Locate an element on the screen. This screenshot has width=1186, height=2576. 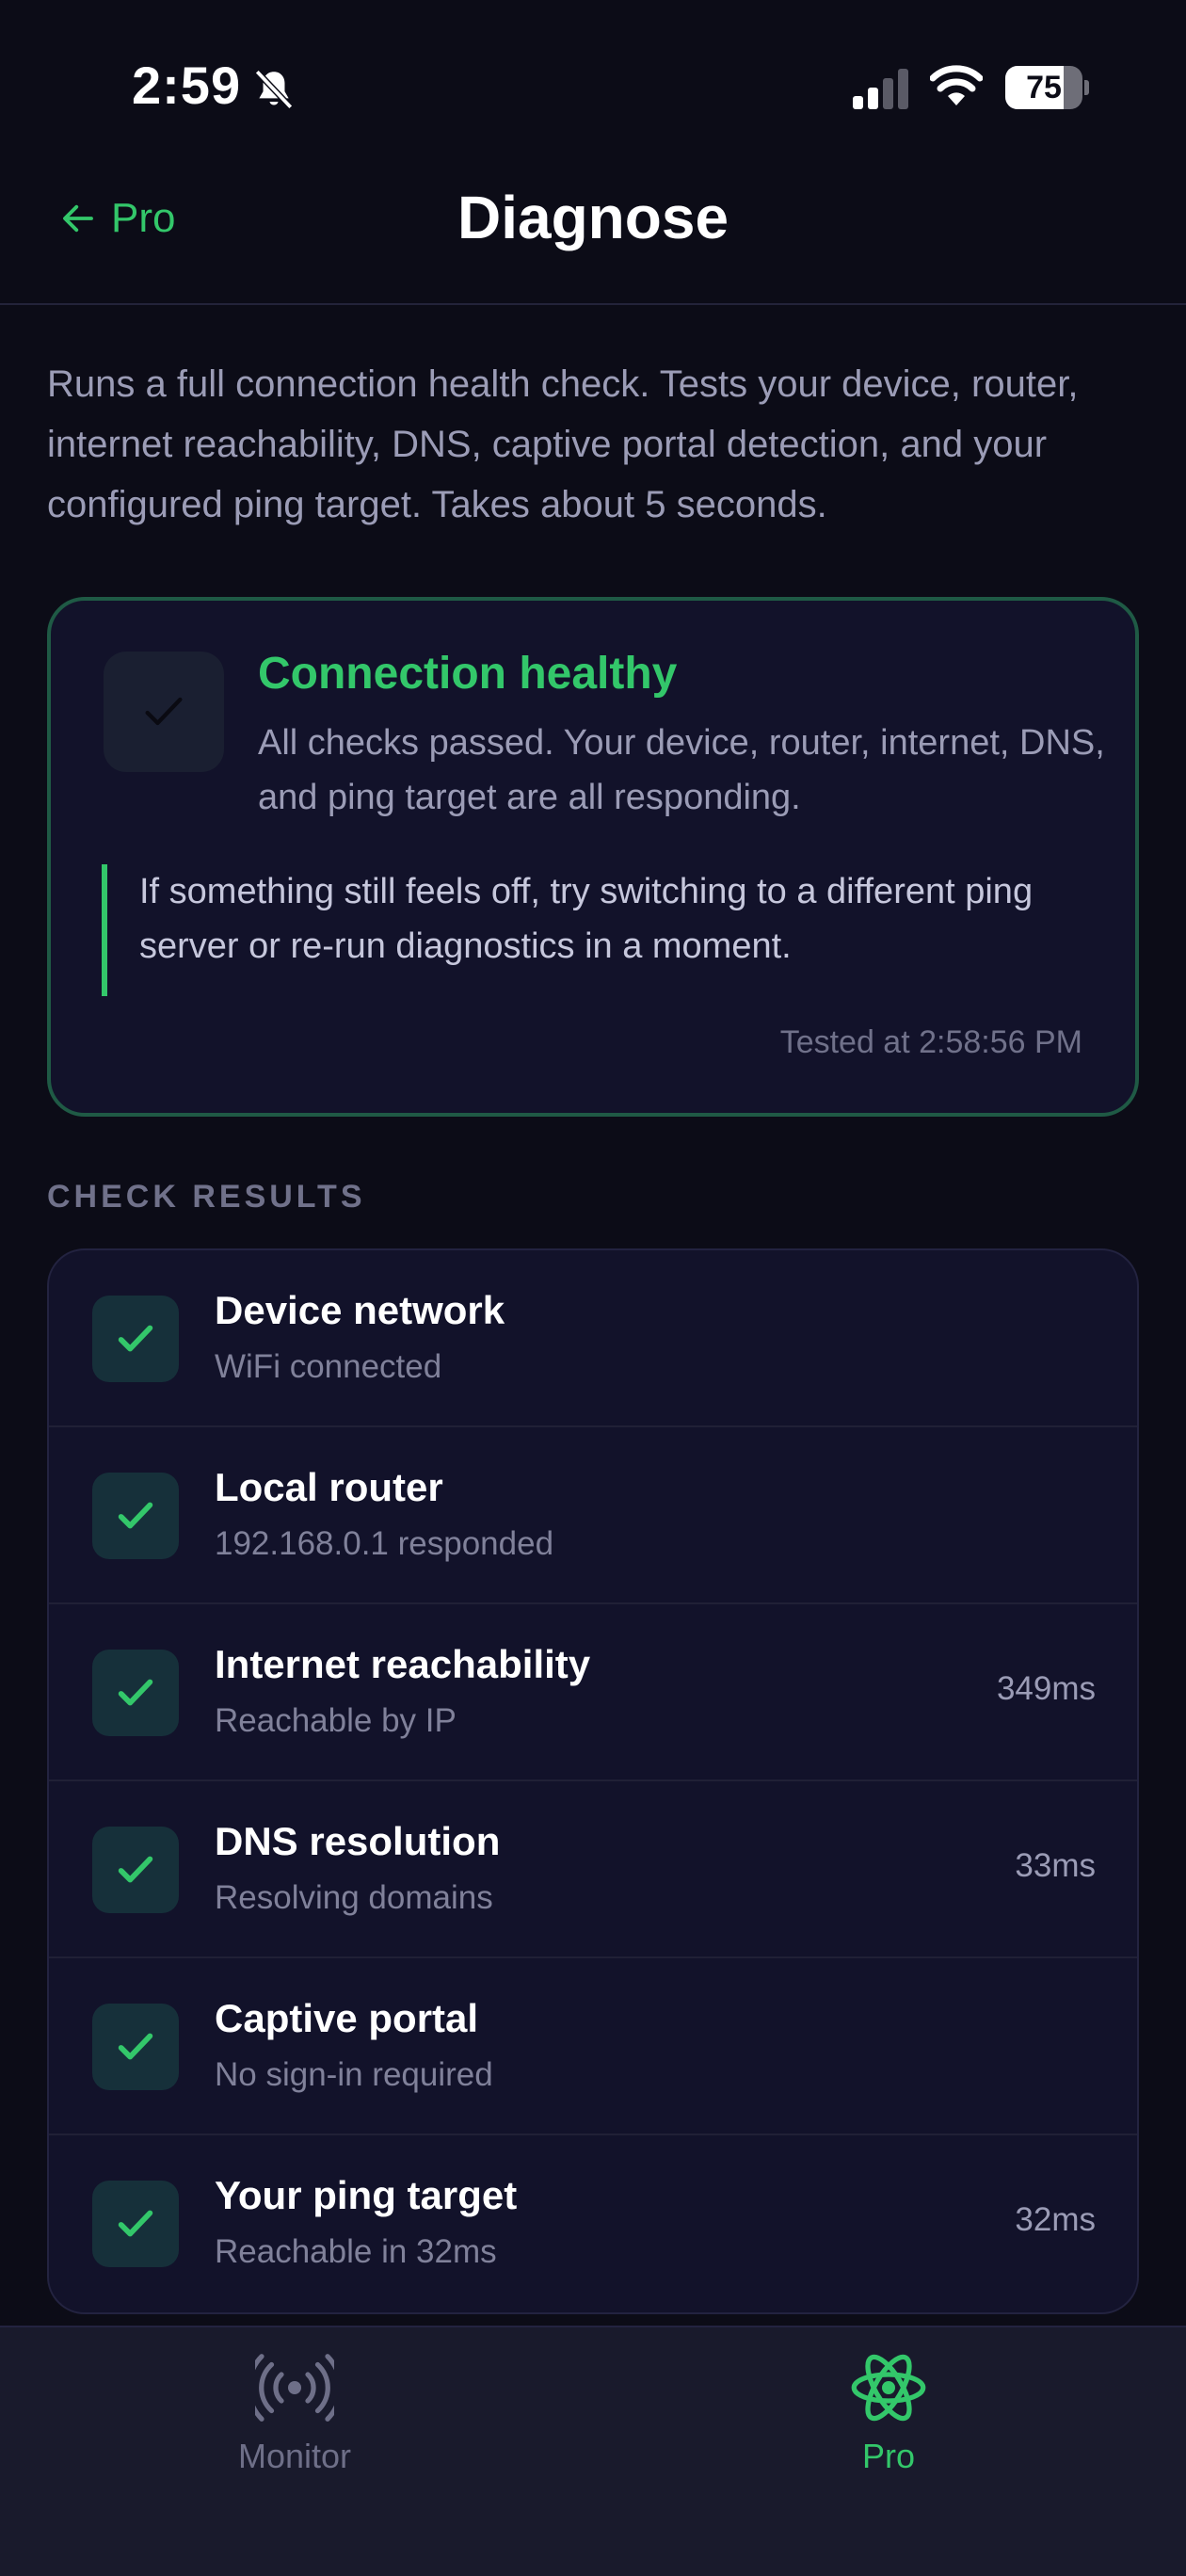
result-subtitle: Reachable in 32ms is located at coordinates (356, 2251).